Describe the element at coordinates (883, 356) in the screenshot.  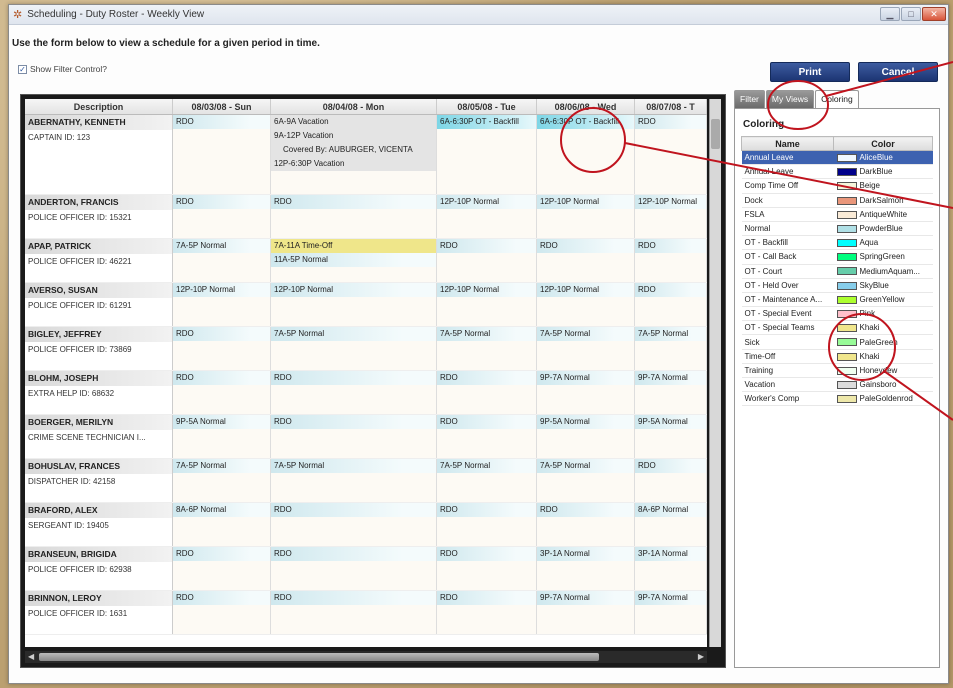
I see `coloring-color: Khaki` at that location.